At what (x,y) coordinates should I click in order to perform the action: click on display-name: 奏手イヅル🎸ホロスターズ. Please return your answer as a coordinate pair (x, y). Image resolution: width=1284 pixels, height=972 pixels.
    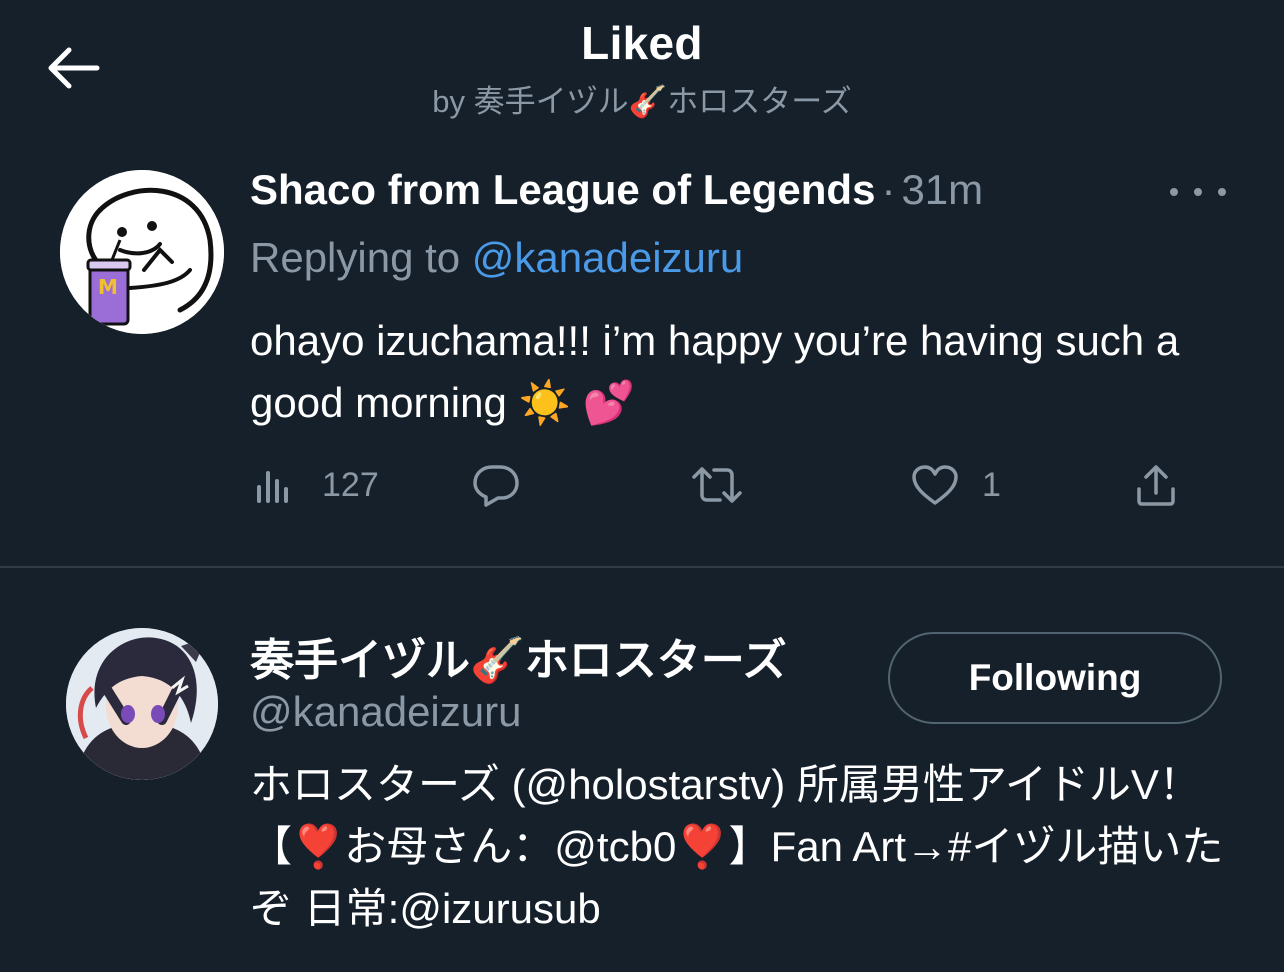
    Looking at the image, I should click on (518, 656).